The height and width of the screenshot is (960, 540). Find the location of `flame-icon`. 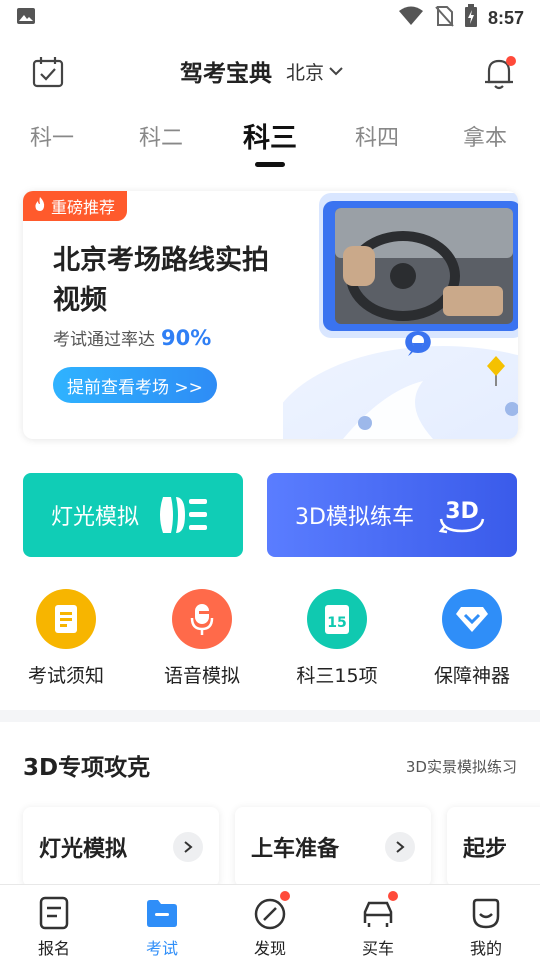

flame-icon is located at coordinates (40, 206).